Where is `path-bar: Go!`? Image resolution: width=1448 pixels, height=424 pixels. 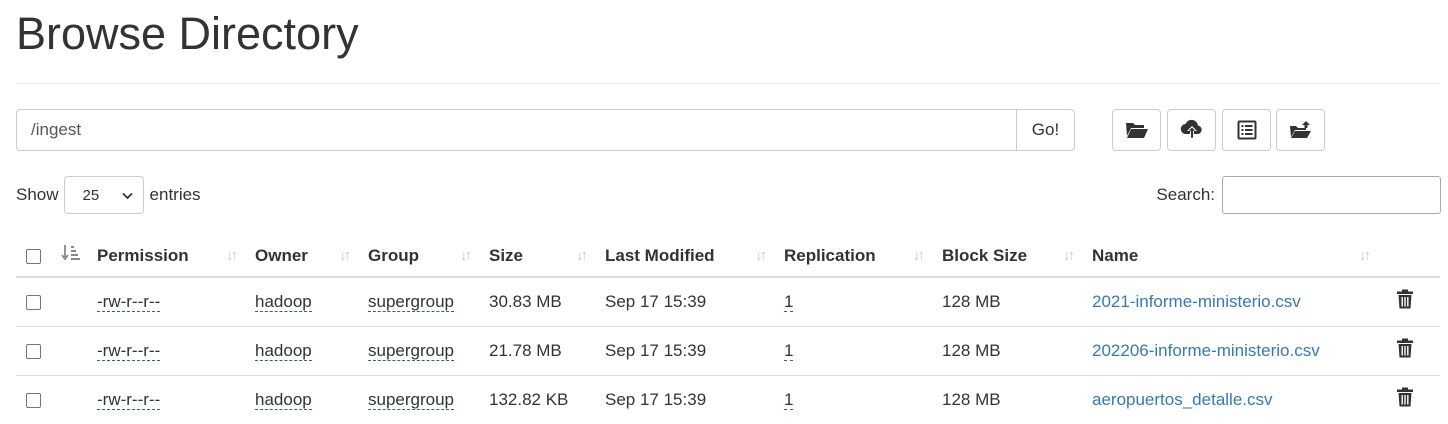 path-bar: Go! is located at coordinates (545, 130).